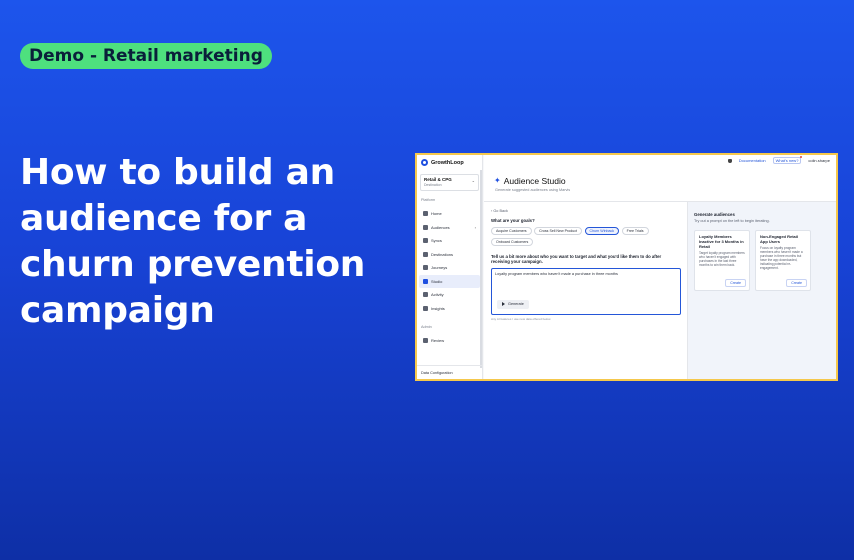  I want to click on insights-icon, so click(425, 308).